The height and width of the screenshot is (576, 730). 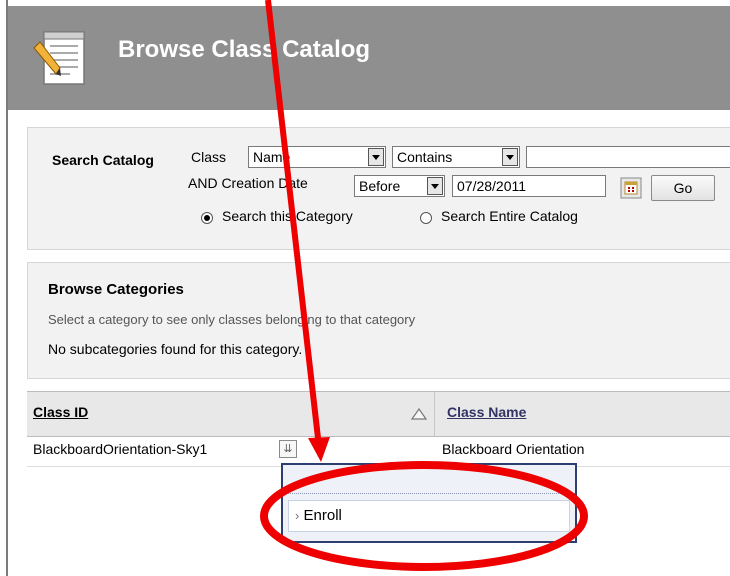 What do you see at coordinates (287, 216) in the screenshot?
I see `radio-search-category-label: Search this Category` at bounding box center [287, 216].